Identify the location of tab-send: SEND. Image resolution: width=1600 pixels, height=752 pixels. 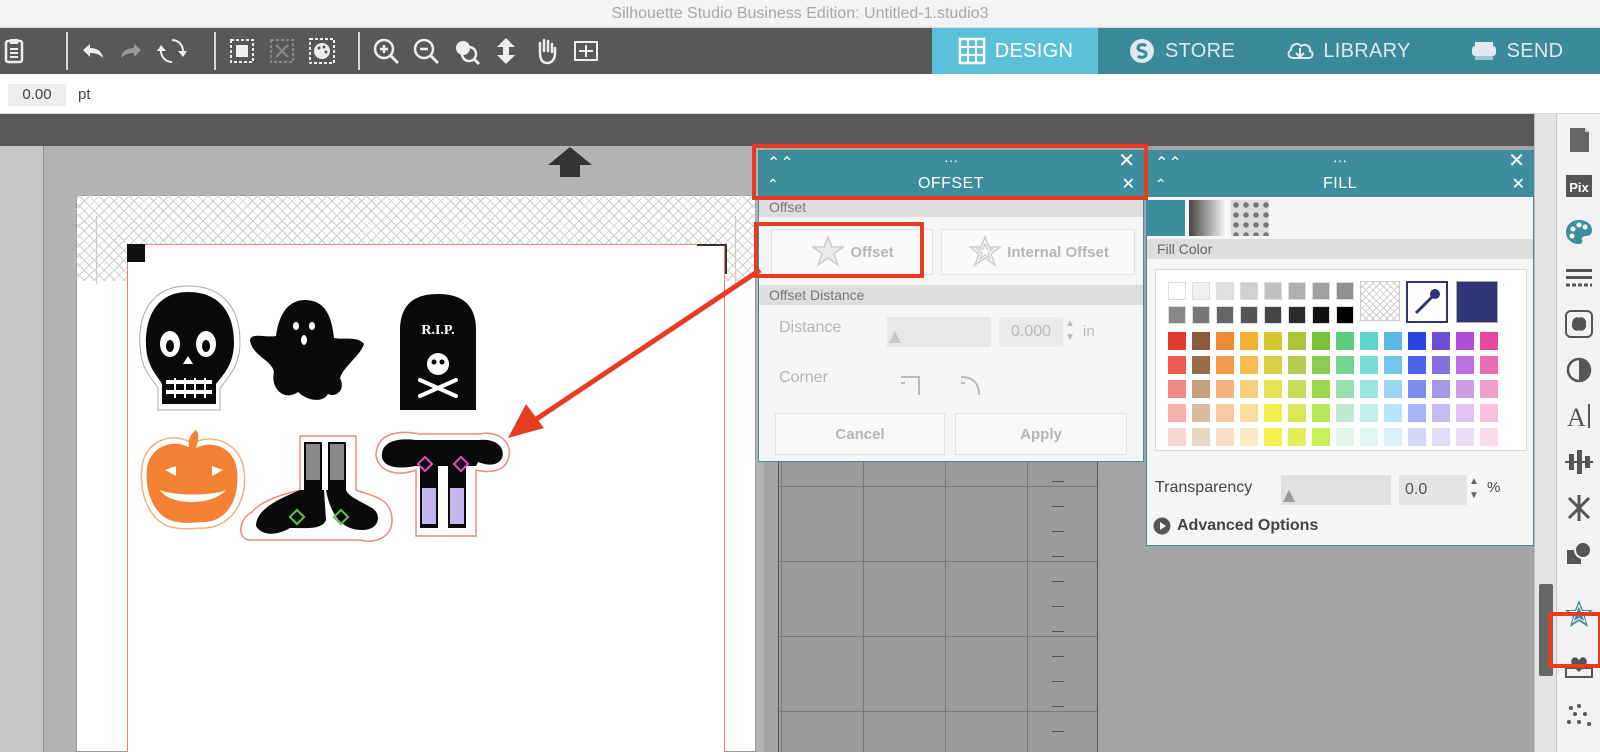
(1516, 51).